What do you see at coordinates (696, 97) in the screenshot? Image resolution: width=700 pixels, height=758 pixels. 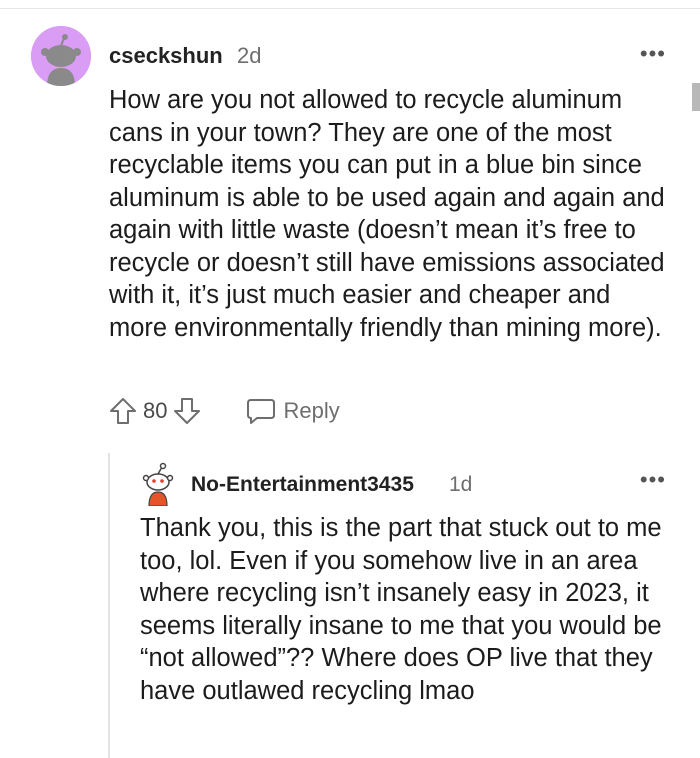 I see `scrollbar-thumb` at bounding box center [696, 97].